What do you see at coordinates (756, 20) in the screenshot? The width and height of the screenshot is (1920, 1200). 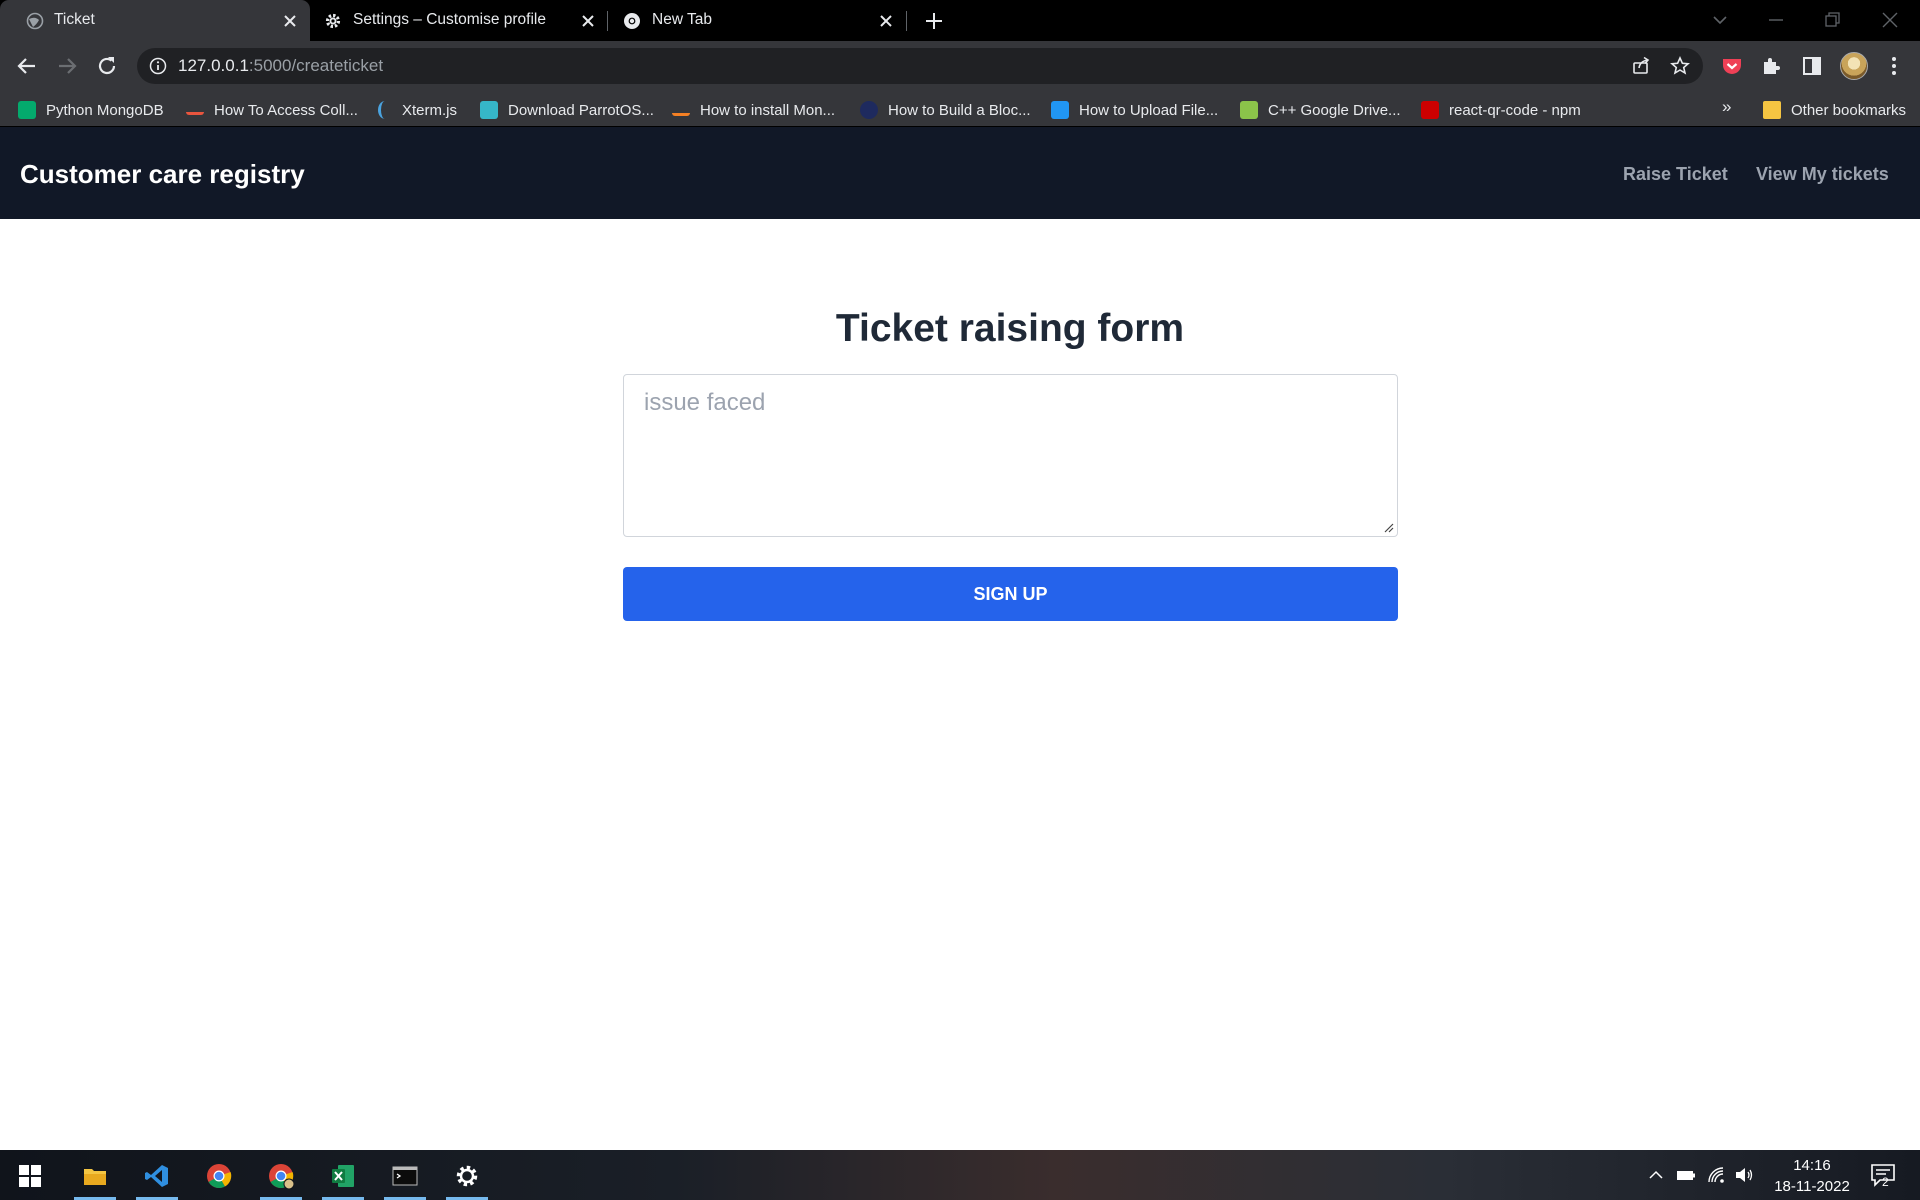 I see `tab-new-tab: New Tab` at bounding box center [756, 20].